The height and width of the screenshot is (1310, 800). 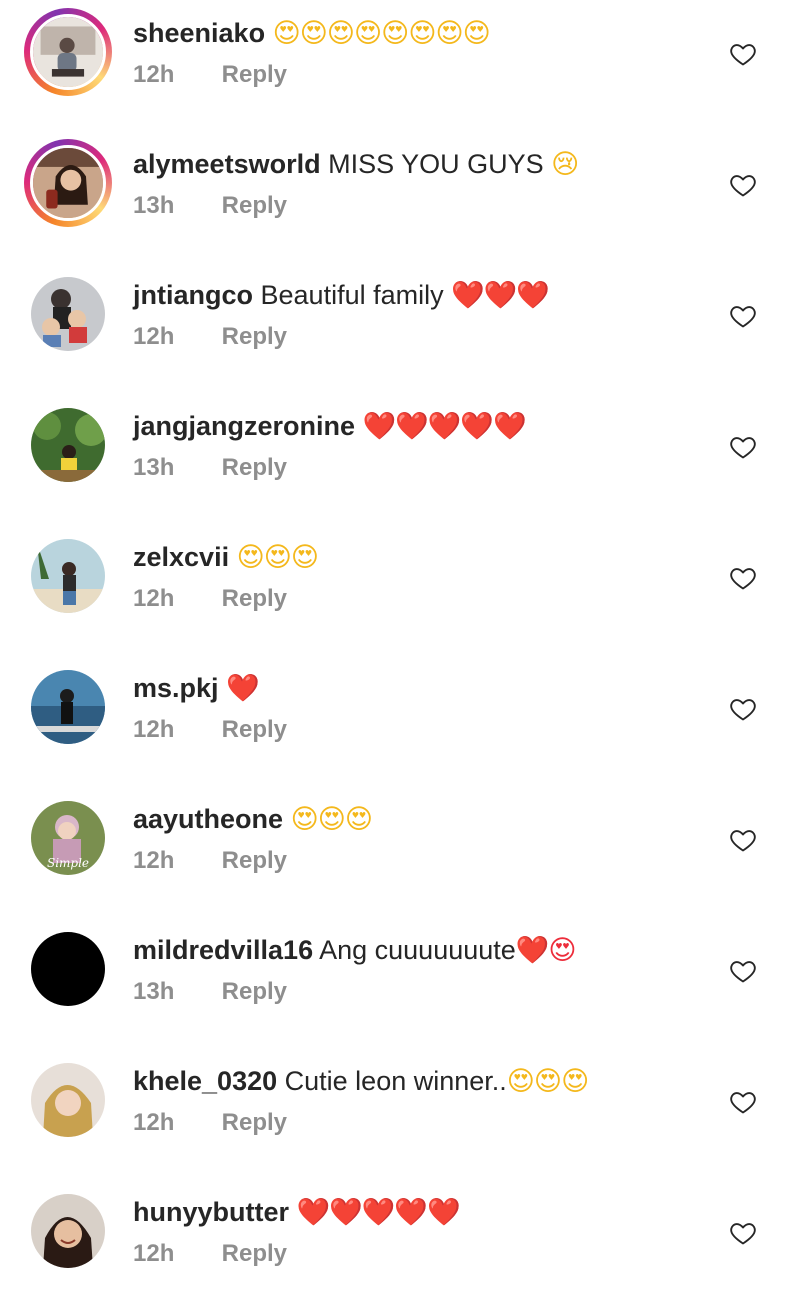 I want to click on comment-line: mildredvilla16 Ang cuuuuuuute❤️😍, so click(x=416, y=950).